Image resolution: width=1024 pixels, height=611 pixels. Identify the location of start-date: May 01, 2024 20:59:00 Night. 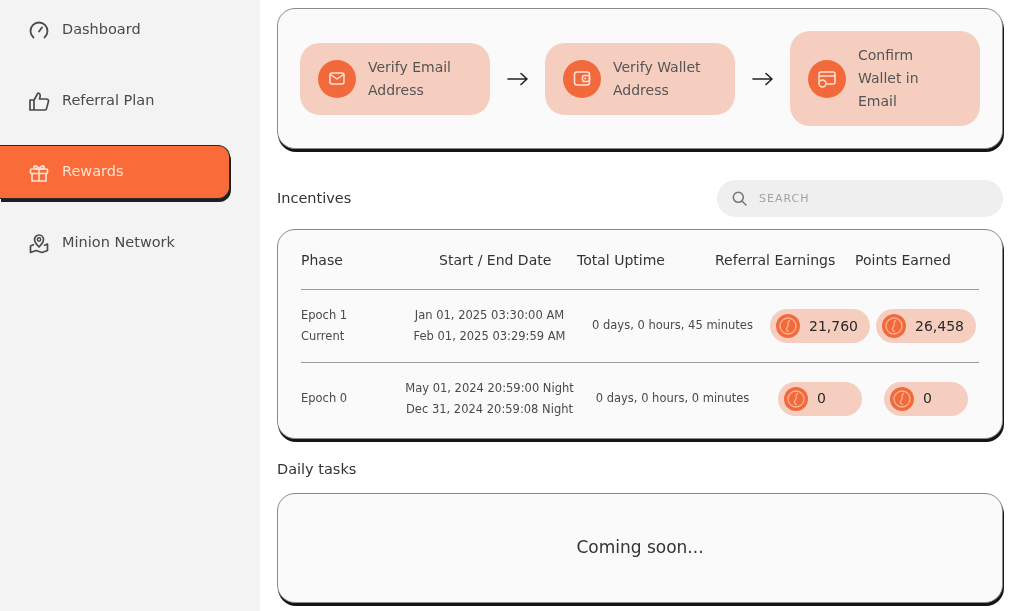
(489, 388).